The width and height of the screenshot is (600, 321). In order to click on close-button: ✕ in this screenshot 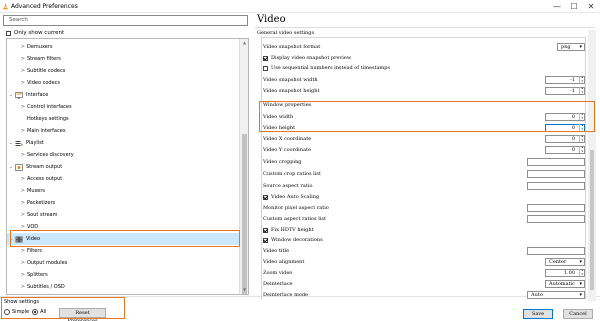, I will do `click(591, 6)`.